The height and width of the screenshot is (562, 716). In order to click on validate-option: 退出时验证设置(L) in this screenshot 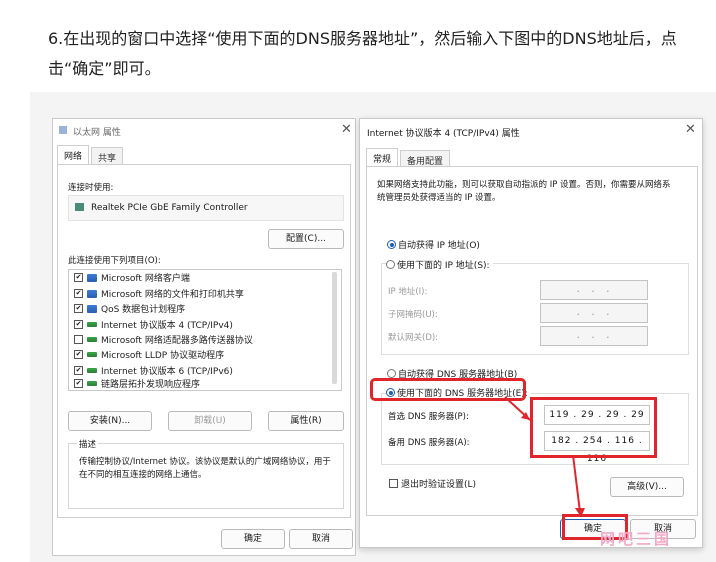, I will do `click(432, 483)`.